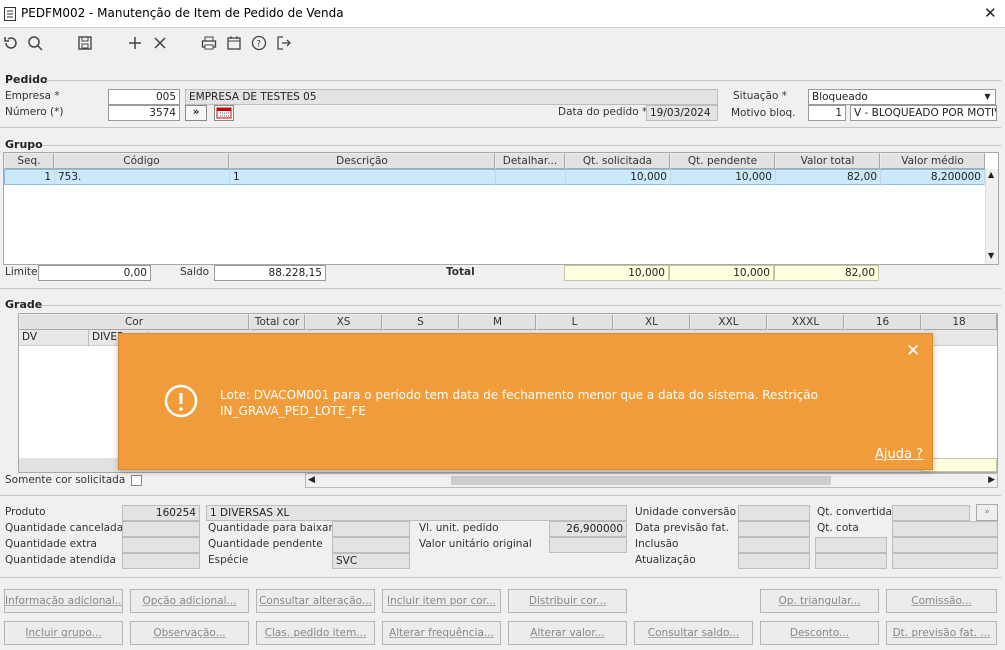  I want to click on col-header-16: 16, so click(882, 322).